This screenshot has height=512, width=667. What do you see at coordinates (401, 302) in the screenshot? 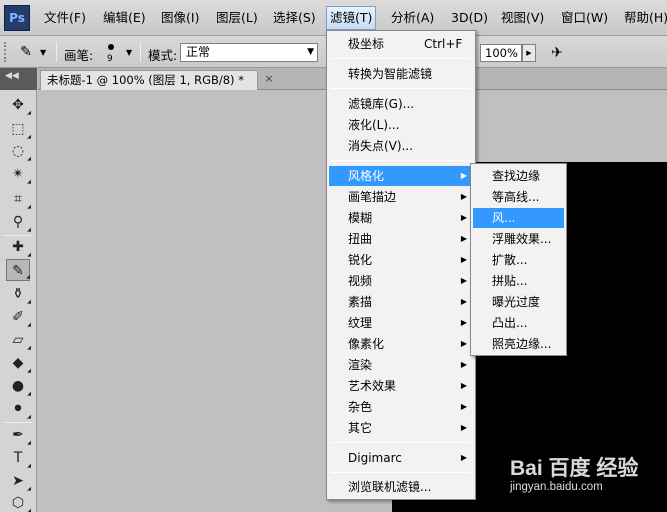
I see `menu-item-sketch: 素描 ▶` at bounding box center [401, 302].